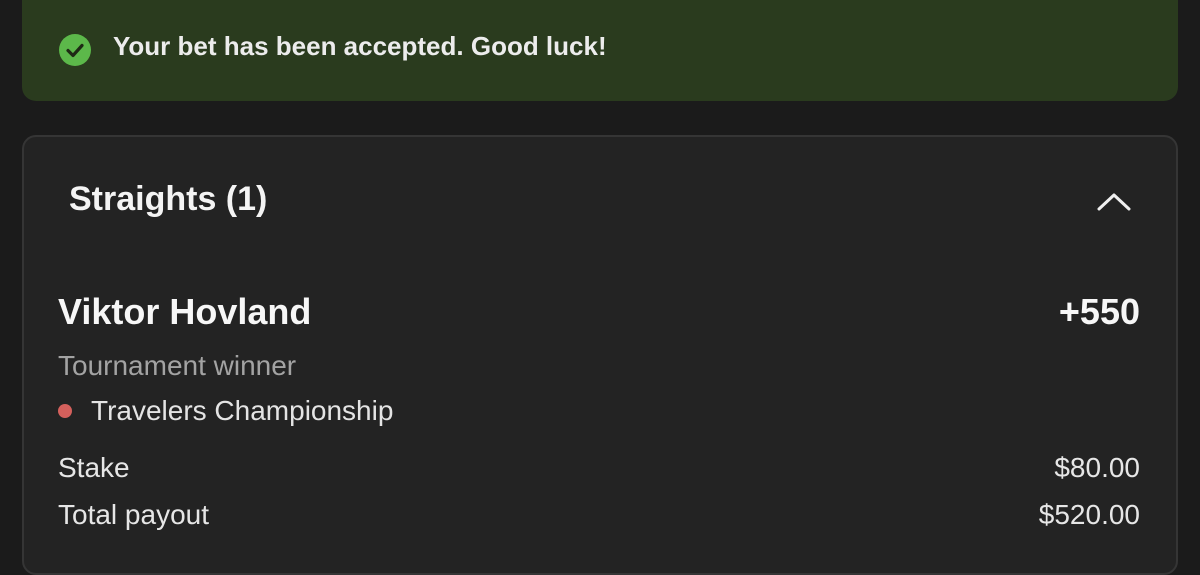 This screenshot has height=575, width=1200. I want to click on bet-market: Tournament winner, so click(177, 365).